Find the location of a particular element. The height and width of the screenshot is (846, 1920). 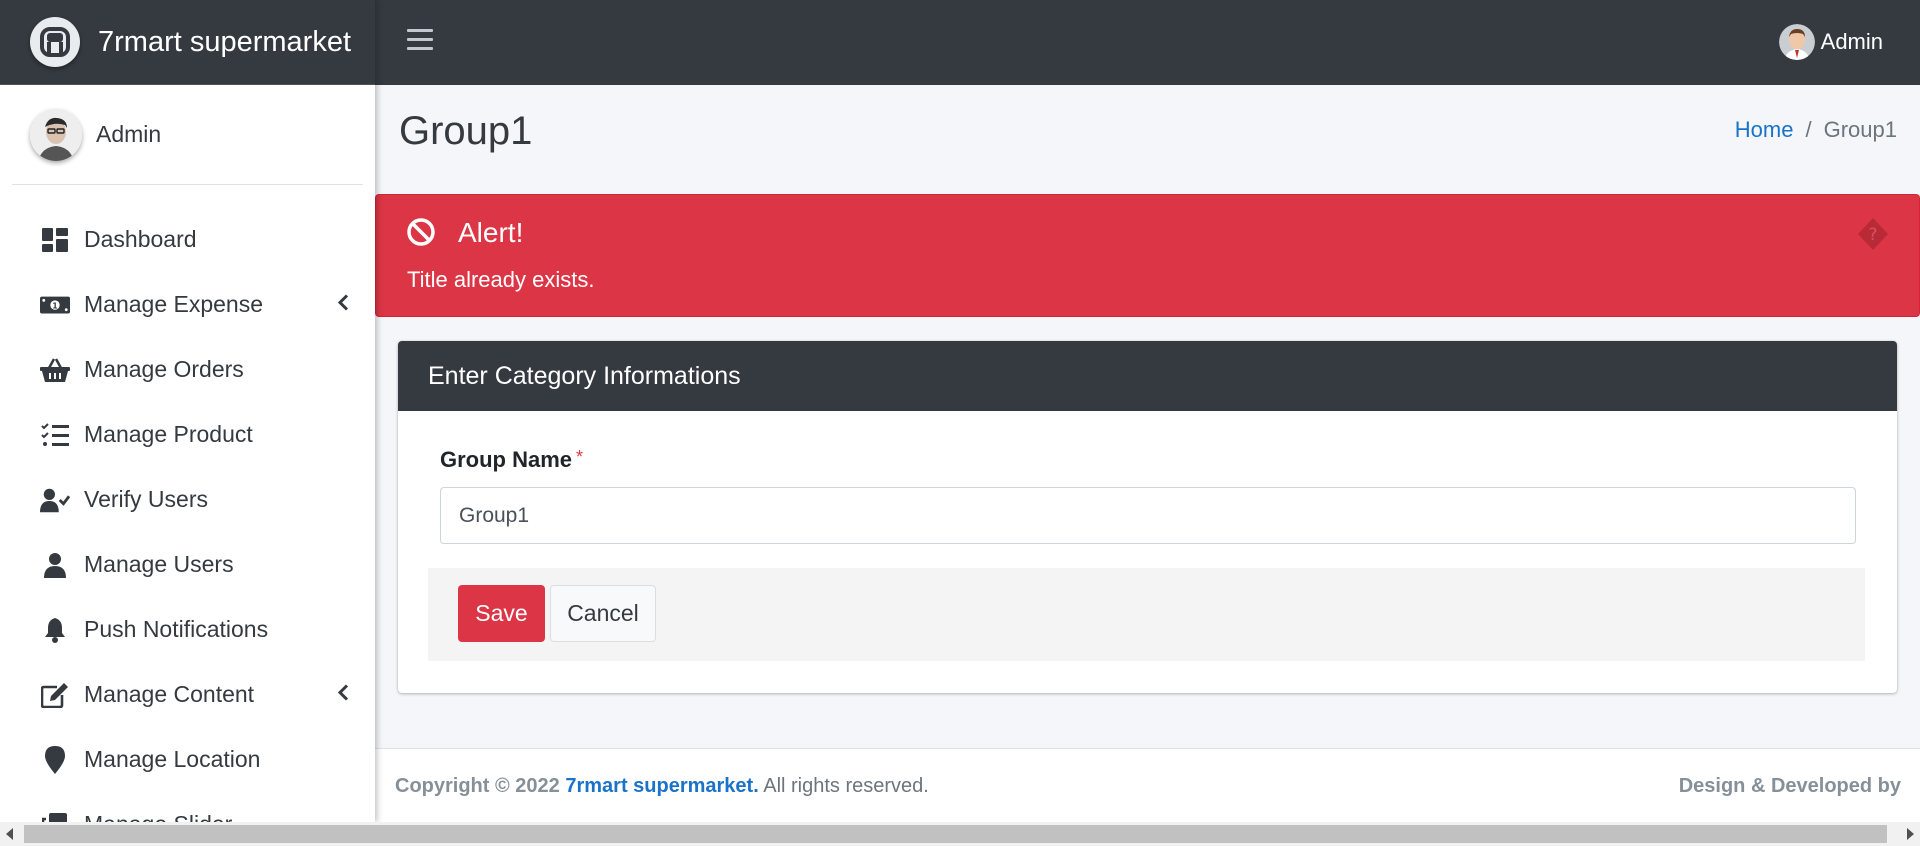

card-header: Enter Category Informations is located at coordinates (1147, 376).